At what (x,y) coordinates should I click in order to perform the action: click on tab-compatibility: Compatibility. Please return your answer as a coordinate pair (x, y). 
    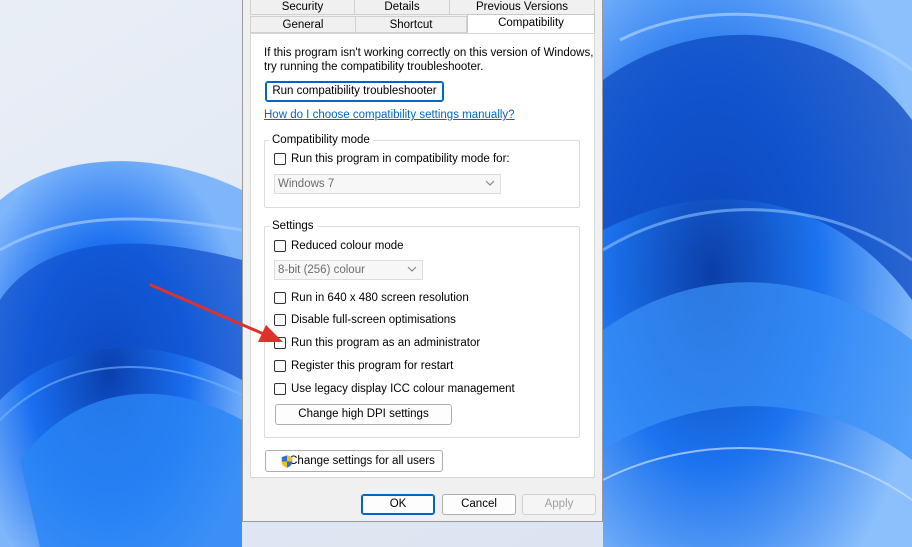
    Looking at the image, I should click on (531, 23).